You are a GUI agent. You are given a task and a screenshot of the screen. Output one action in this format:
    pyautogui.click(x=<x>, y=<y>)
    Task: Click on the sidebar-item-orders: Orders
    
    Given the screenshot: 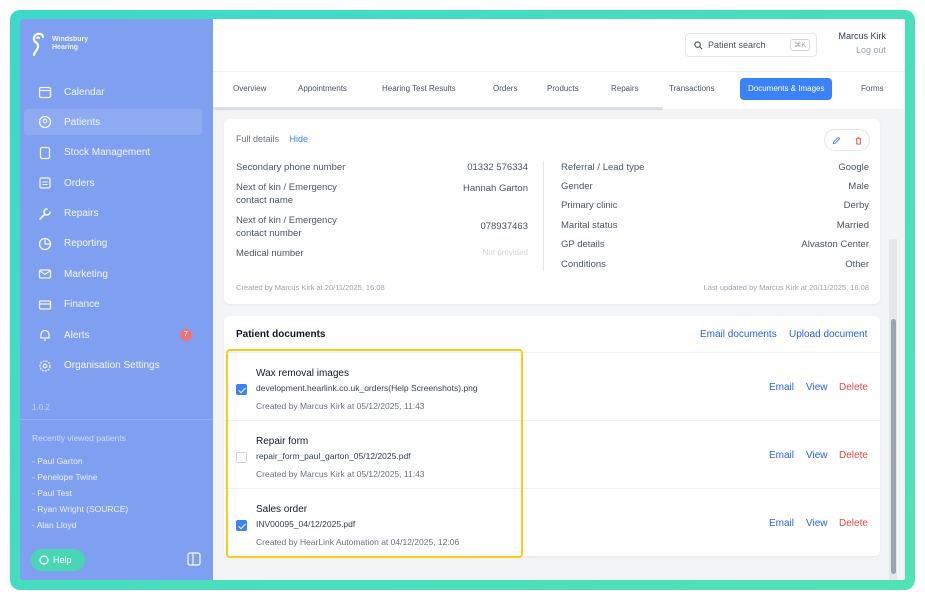 What is the action you would take?
    pyautogui.click(x=113, y=183)
    